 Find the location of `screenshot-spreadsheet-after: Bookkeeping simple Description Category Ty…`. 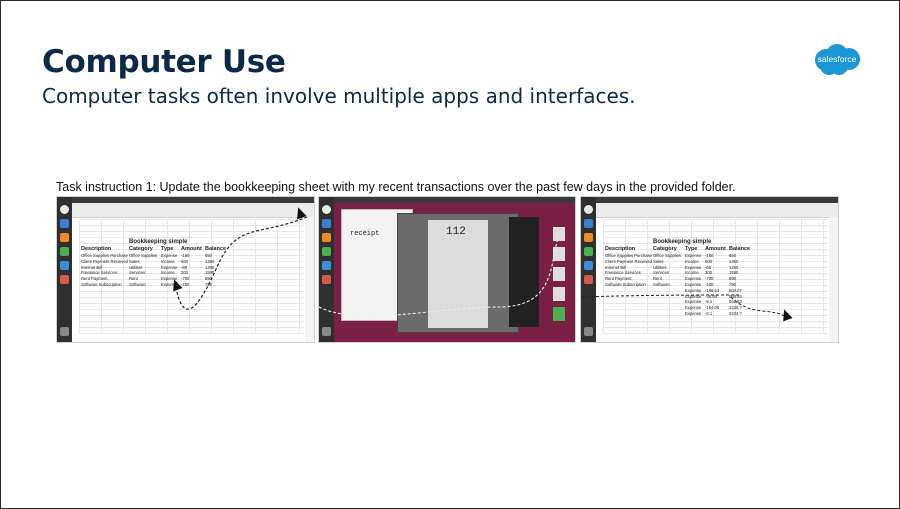

screenshot-spreadsheet-after: Bookkeeping simple Description Category Ty… is located at coordinates (709, 269).